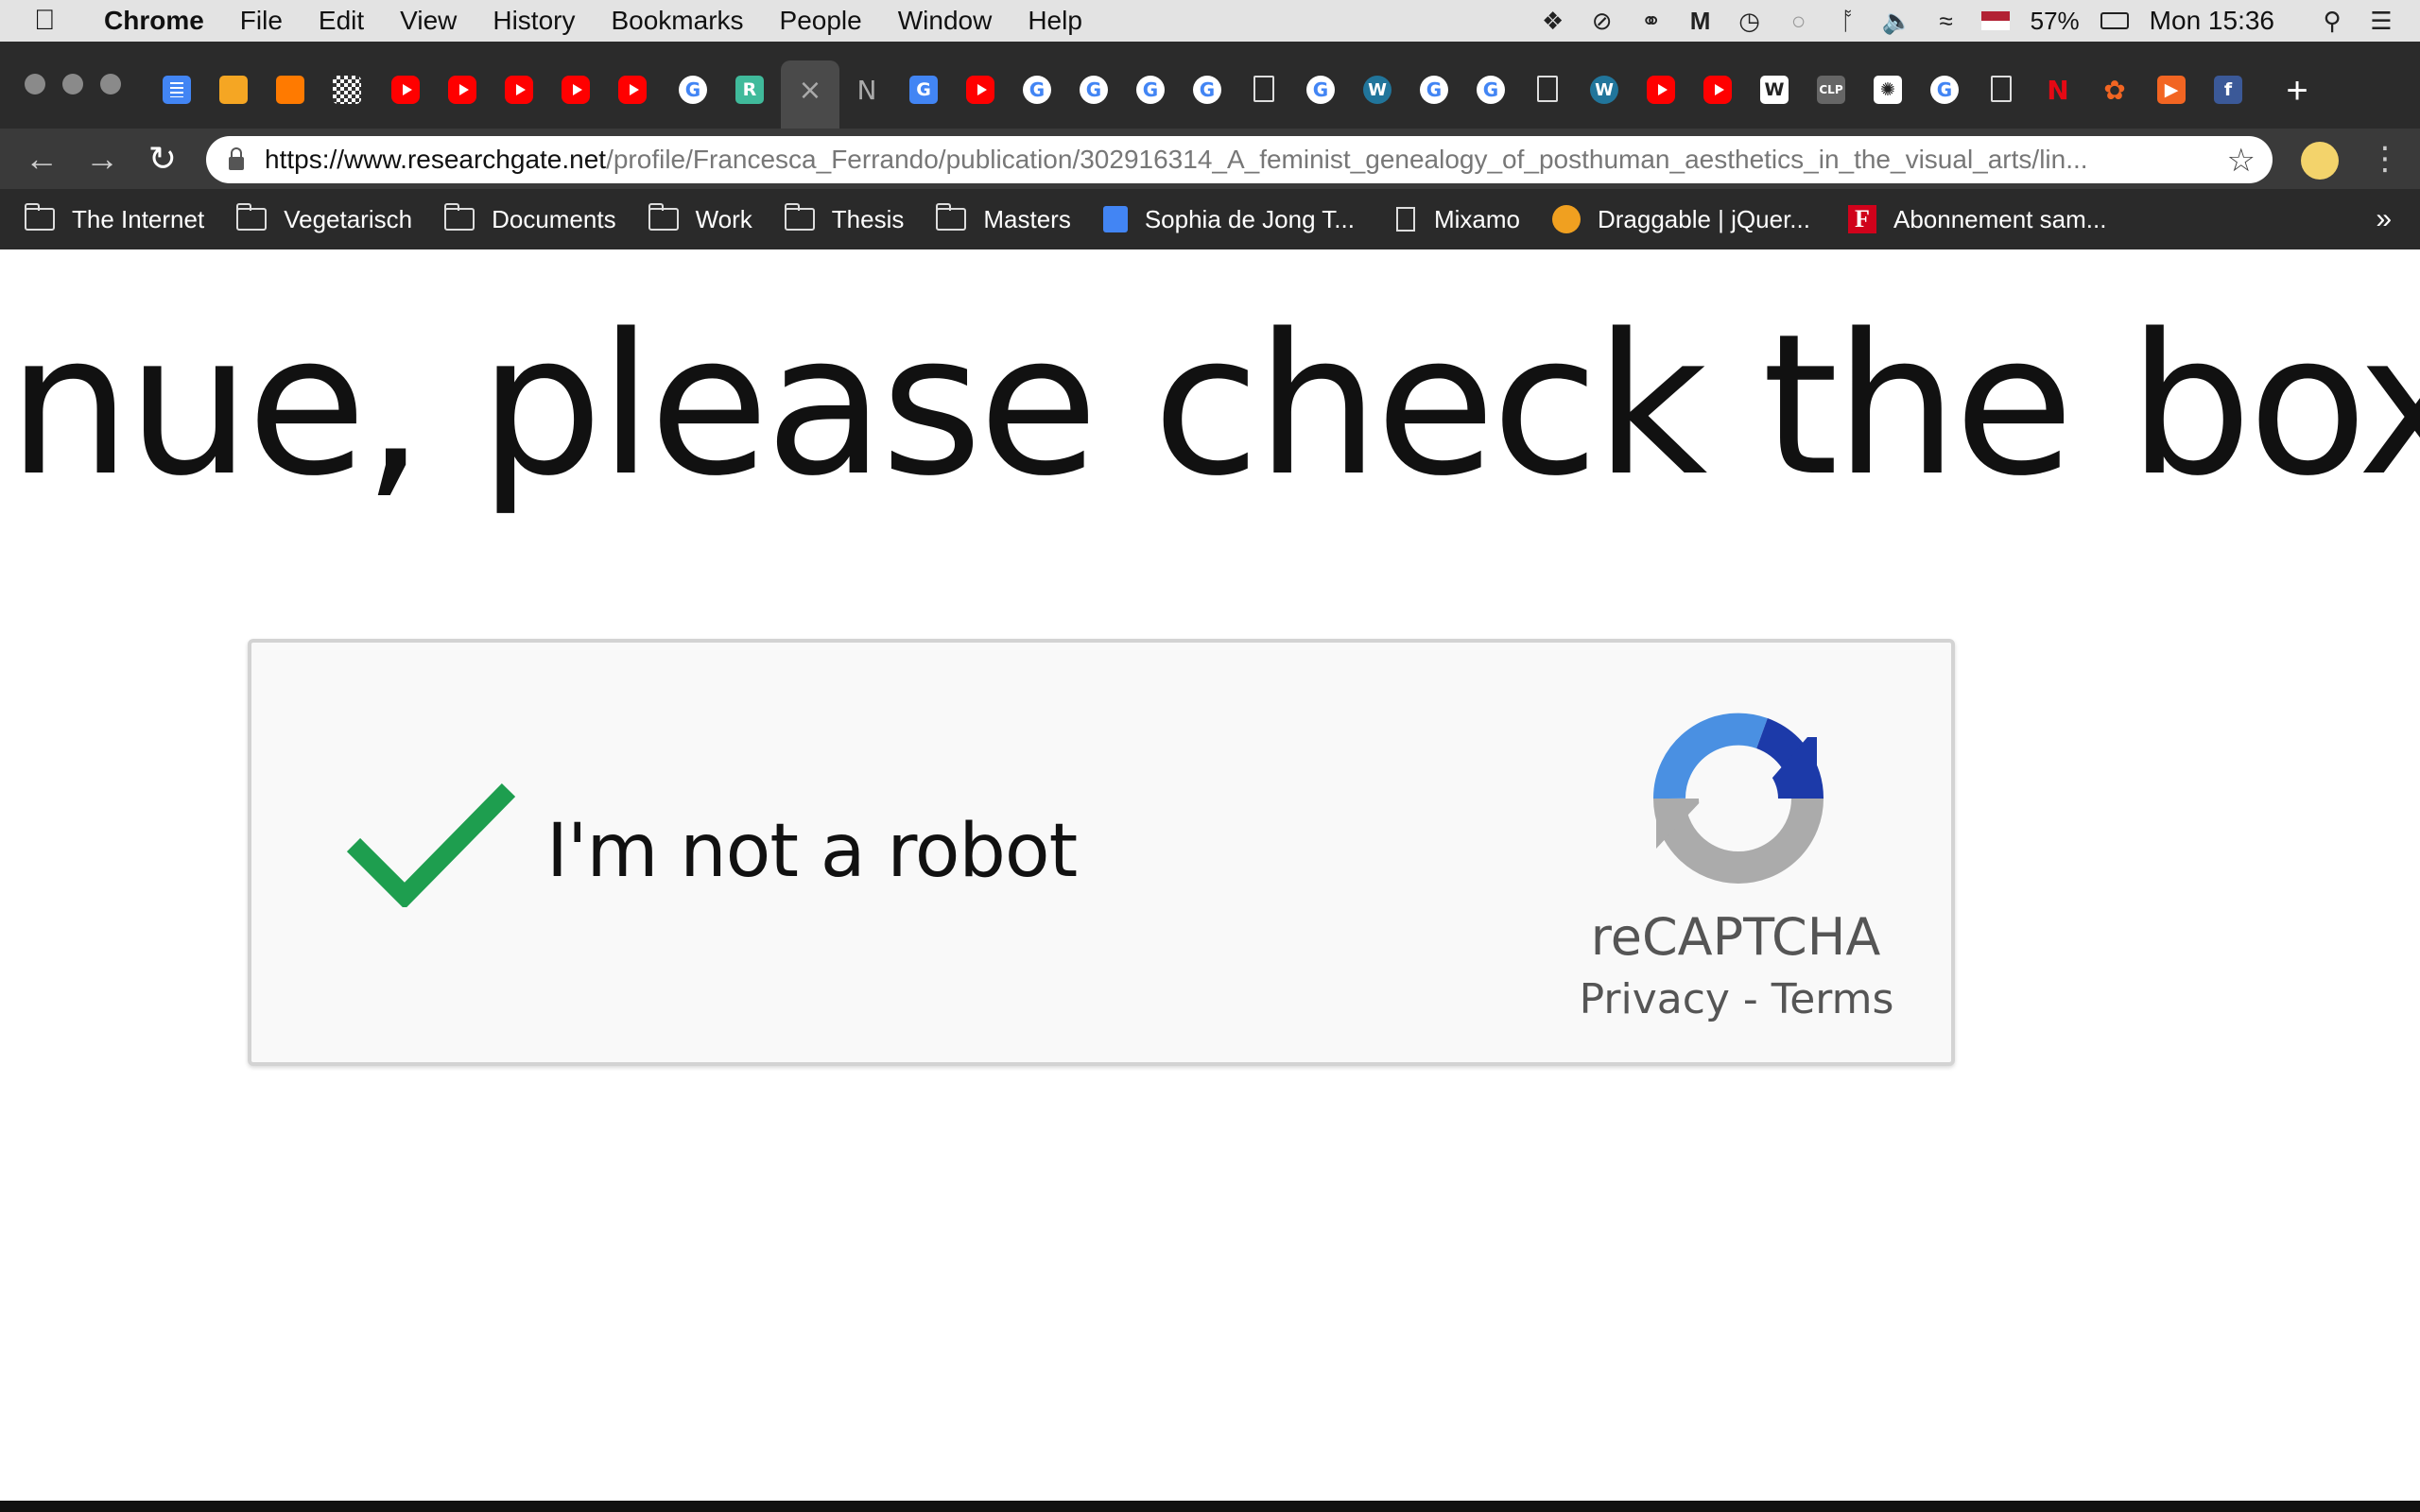  Describe the element at coordinates (41, 159) in the screenshot. I see `back-arrow-icon: ←` at that location.